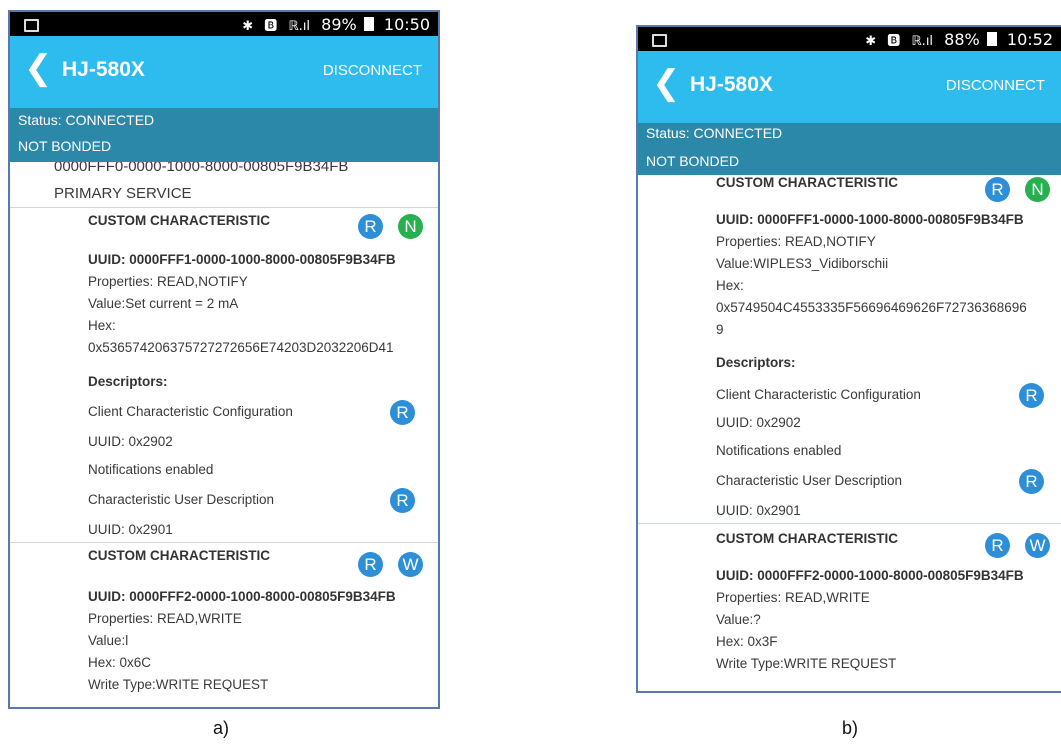 The image size is (1061, 746). I want to click on characteristic-value: Value:?, so click(738, 619).